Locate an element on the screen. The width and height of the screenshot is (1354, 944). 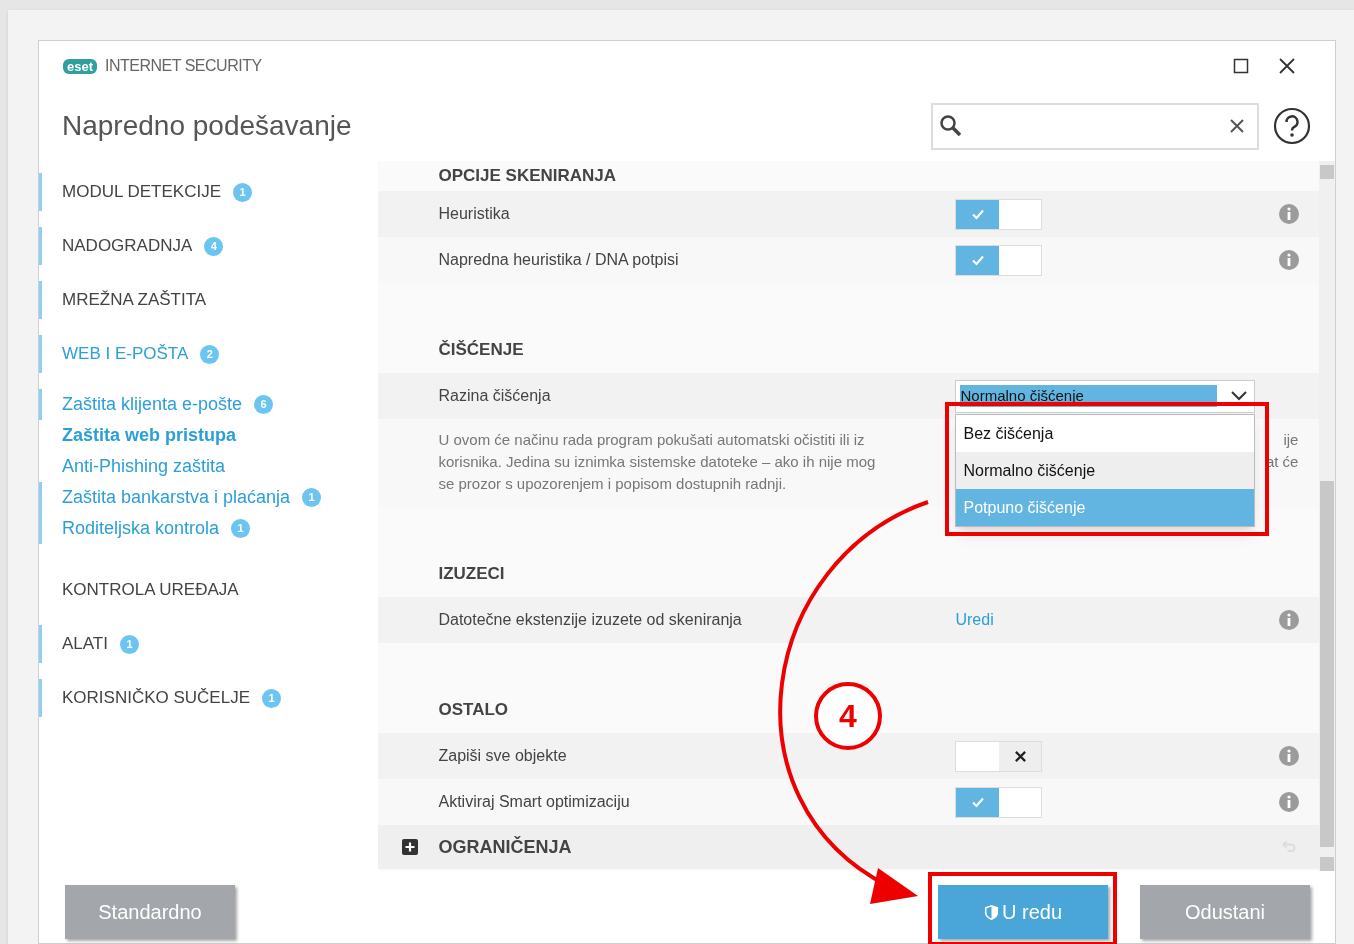
sidebar-item: ALATI is located at coordinates (85, 644).